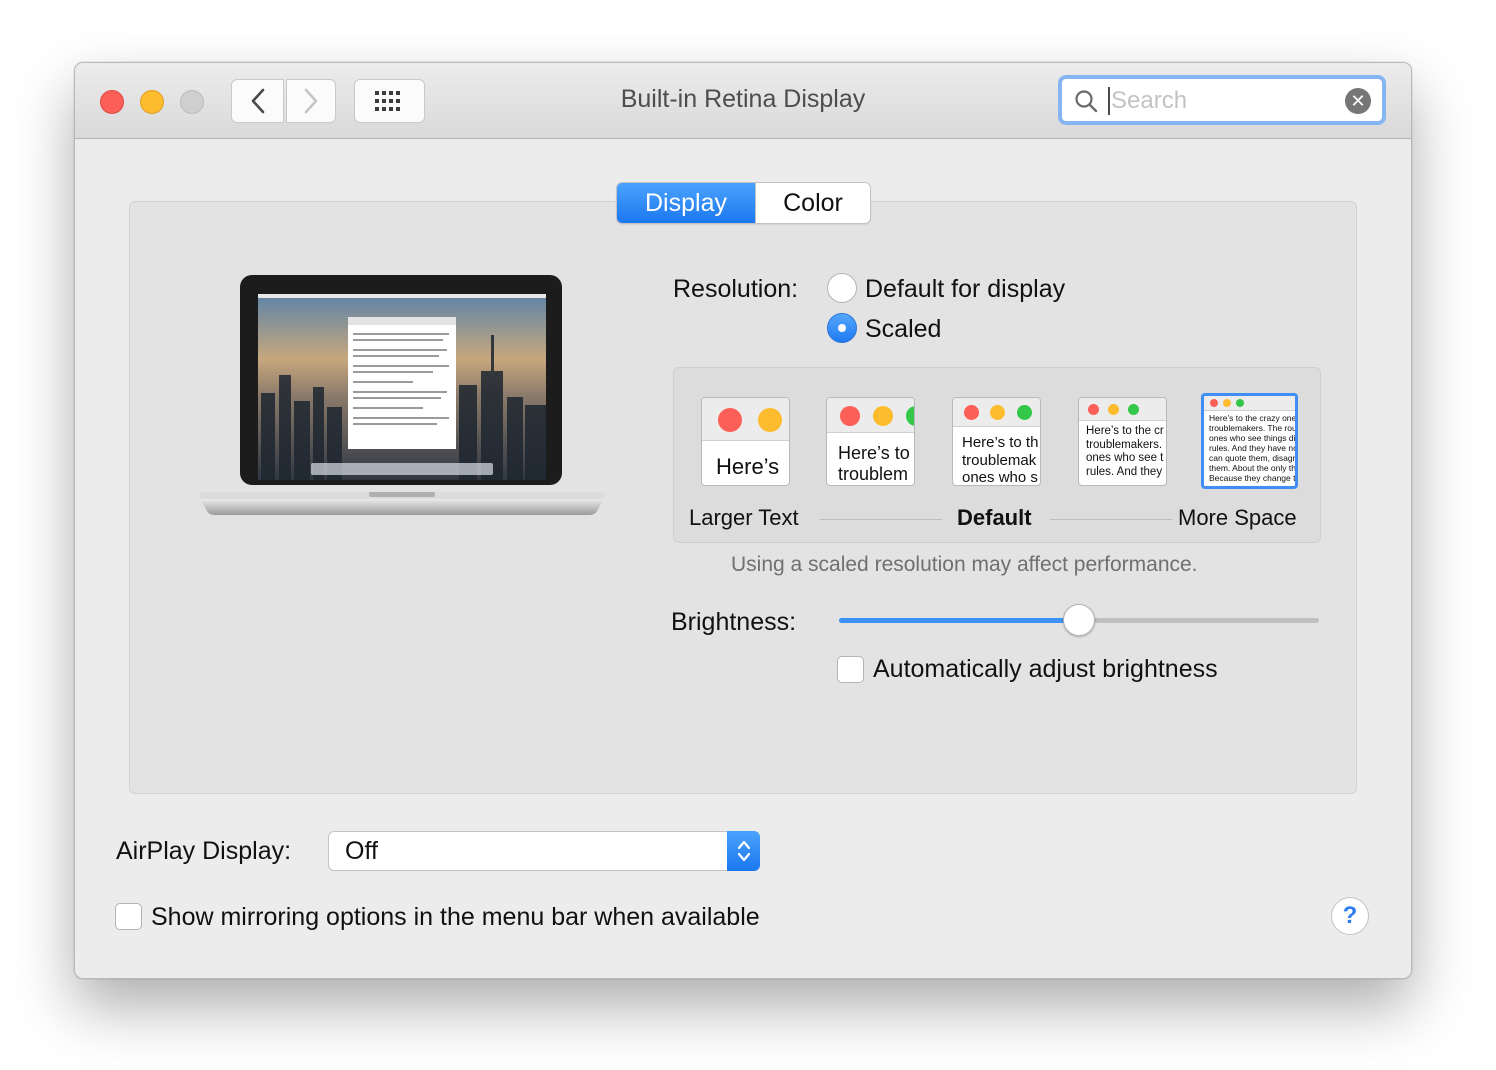 This screenshot has height=1070, width=1496. What do you see at coordinates (874, 464) in the screenshot?
I see `thumbnail-text: Here’s to troublem` at bounding box center [874, 464].